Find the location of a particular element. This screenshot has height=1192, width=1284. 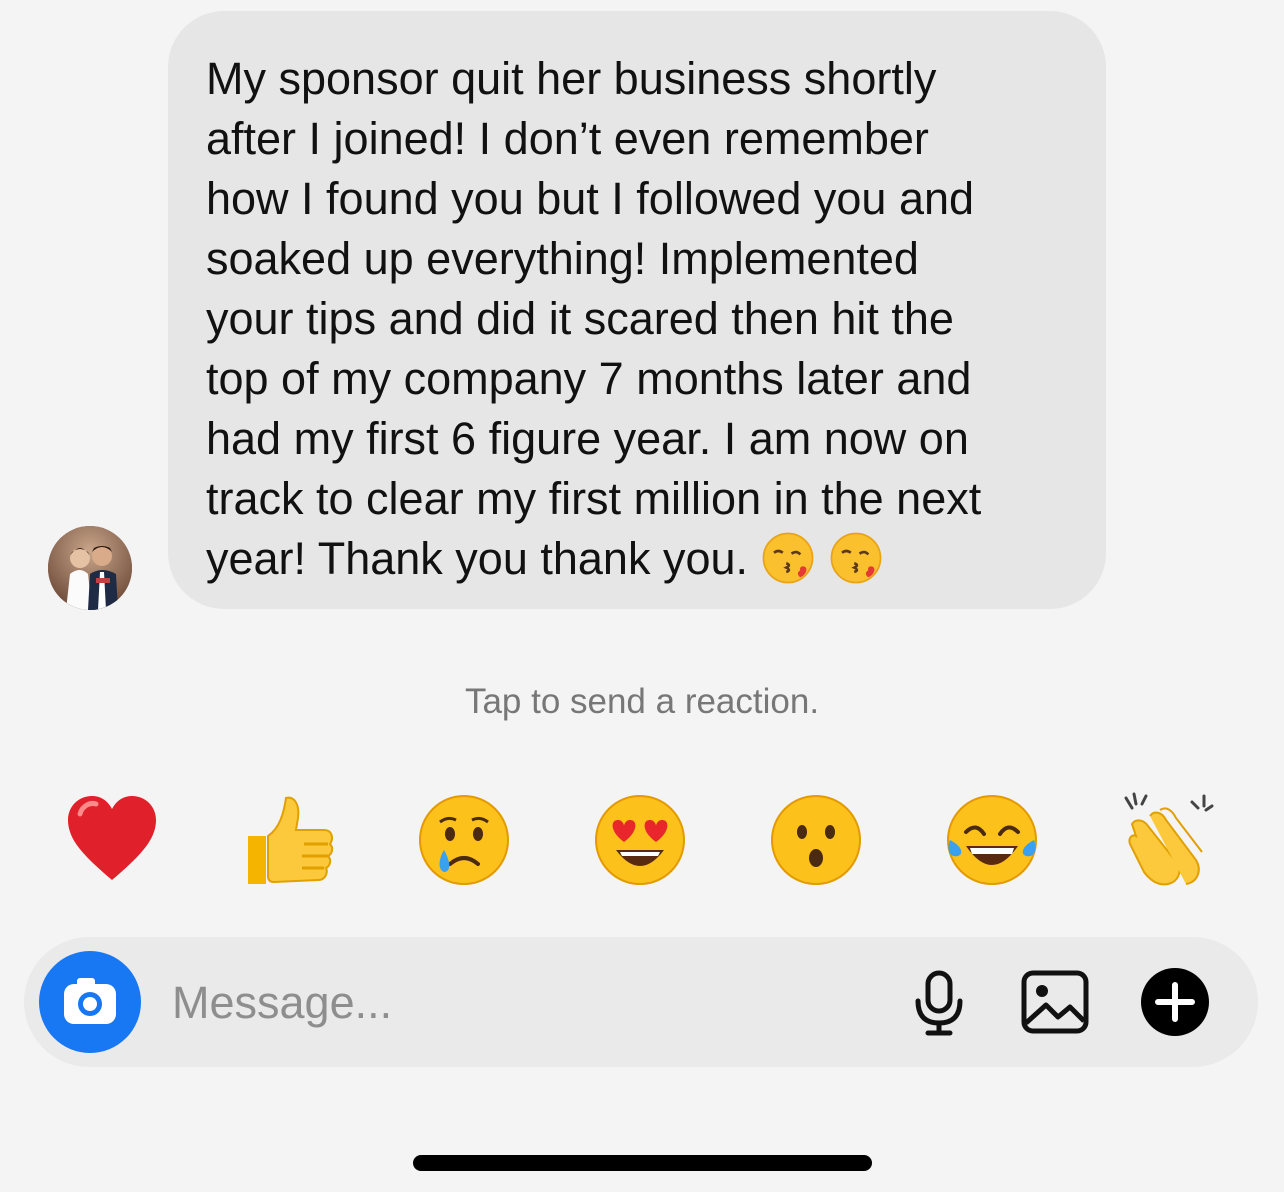

microphone-icon is located at coordinates (939, 1002).